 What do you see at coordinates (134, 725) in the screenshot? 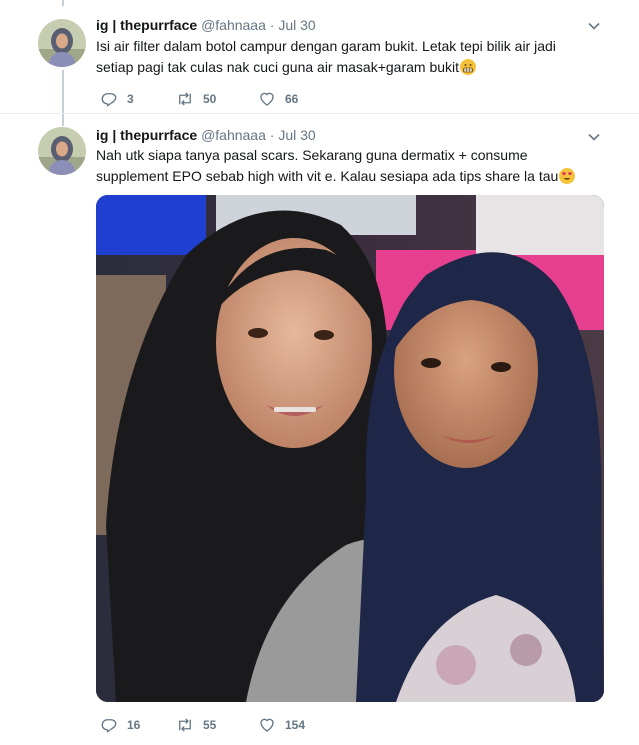
I see `reply-count: 16` at bounding box center [134, 725].